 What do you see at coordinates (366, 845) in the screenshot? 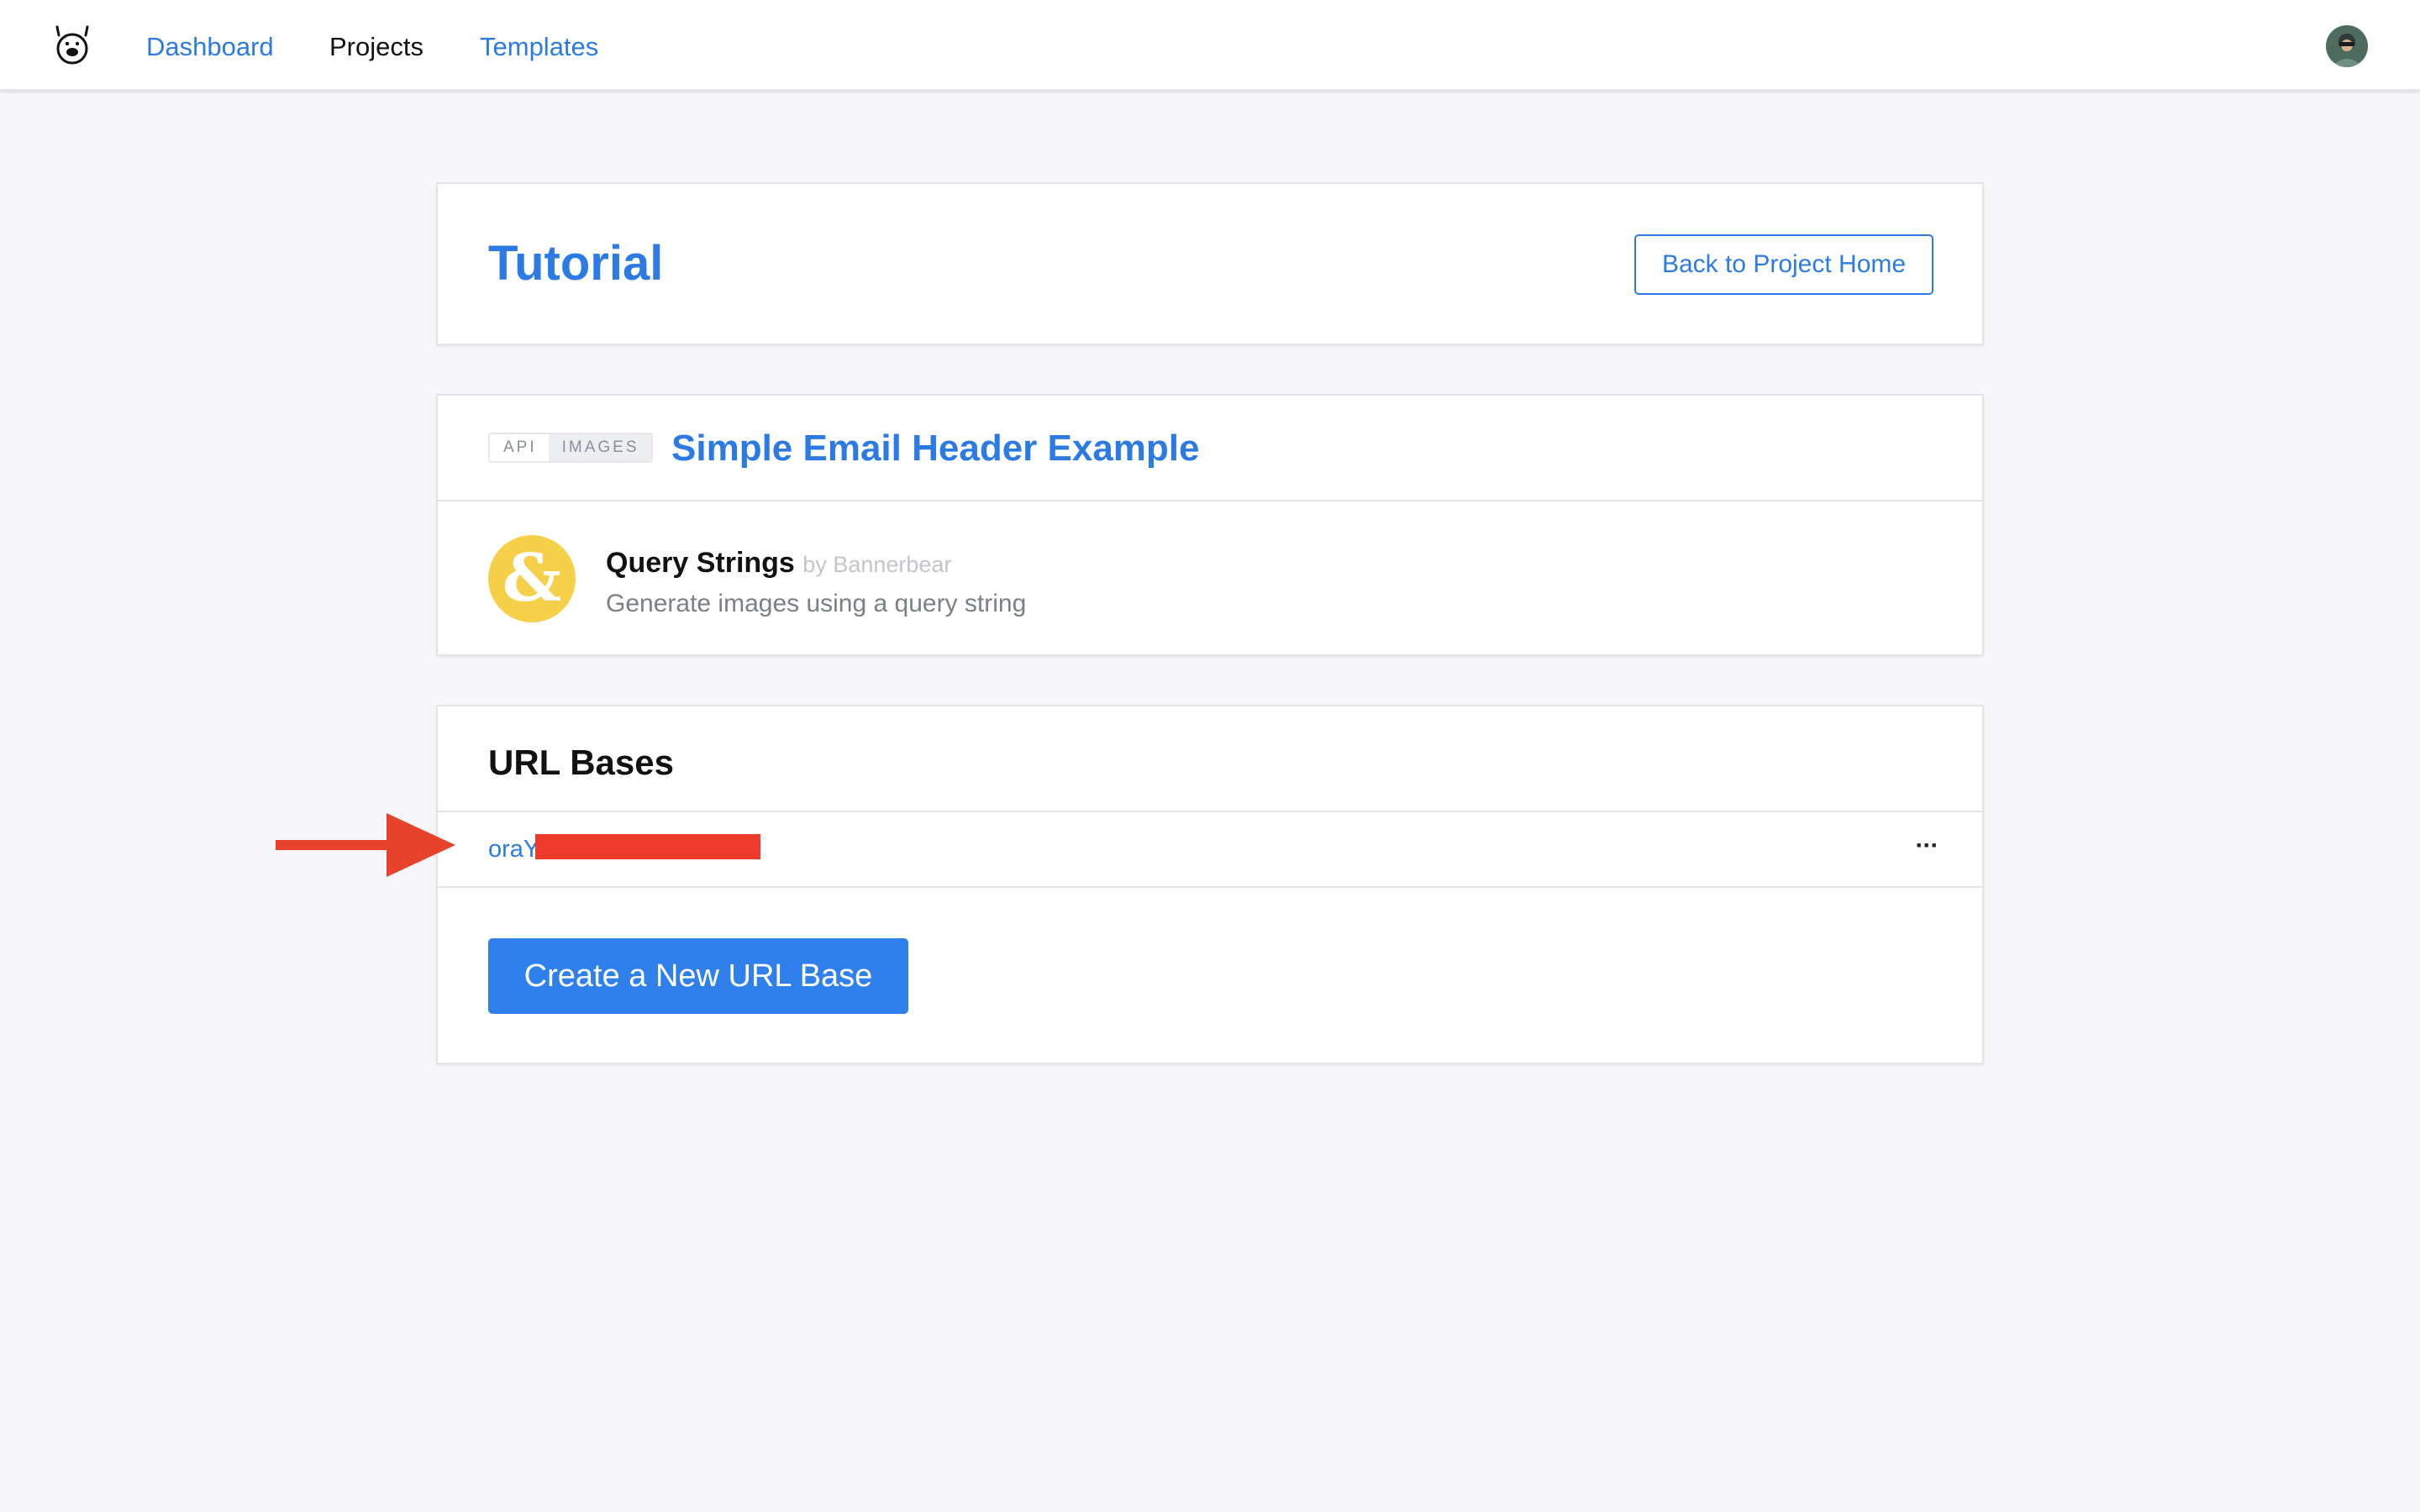
I see `red-arrow-icon` at bounding box center [366, 845].